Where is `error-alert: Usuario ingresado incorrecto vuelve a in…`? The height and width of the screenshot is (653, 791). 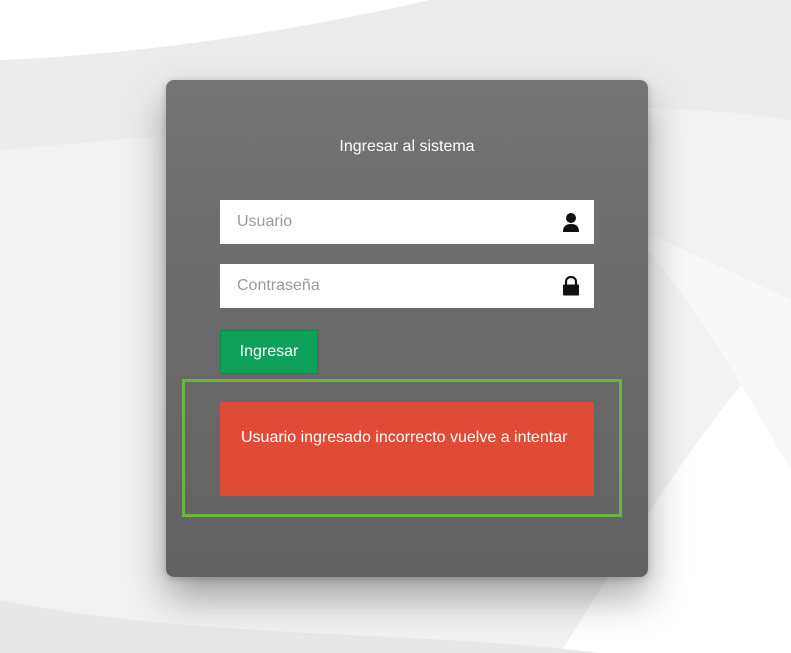
error-alert: Usuario ingresado incorrecto vuelve a in… is located at coordinates (407, 449).